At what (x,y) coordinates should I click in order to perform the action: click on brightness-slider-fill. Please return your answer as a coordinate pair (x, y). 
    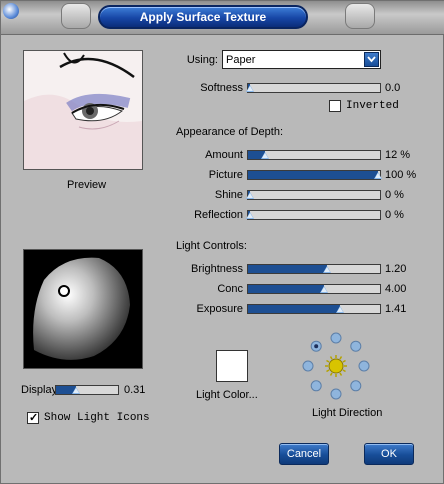
    Looking at the image, I should click on (287, 269).